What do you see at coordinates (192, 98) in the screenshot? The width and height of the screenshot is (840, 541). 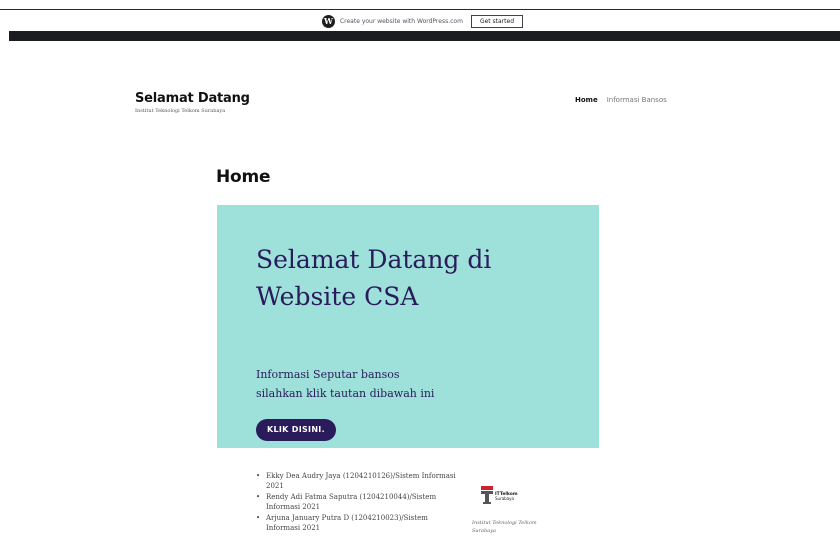 I see `site-title: Selamat Datang` at bounding box center [192, 98].